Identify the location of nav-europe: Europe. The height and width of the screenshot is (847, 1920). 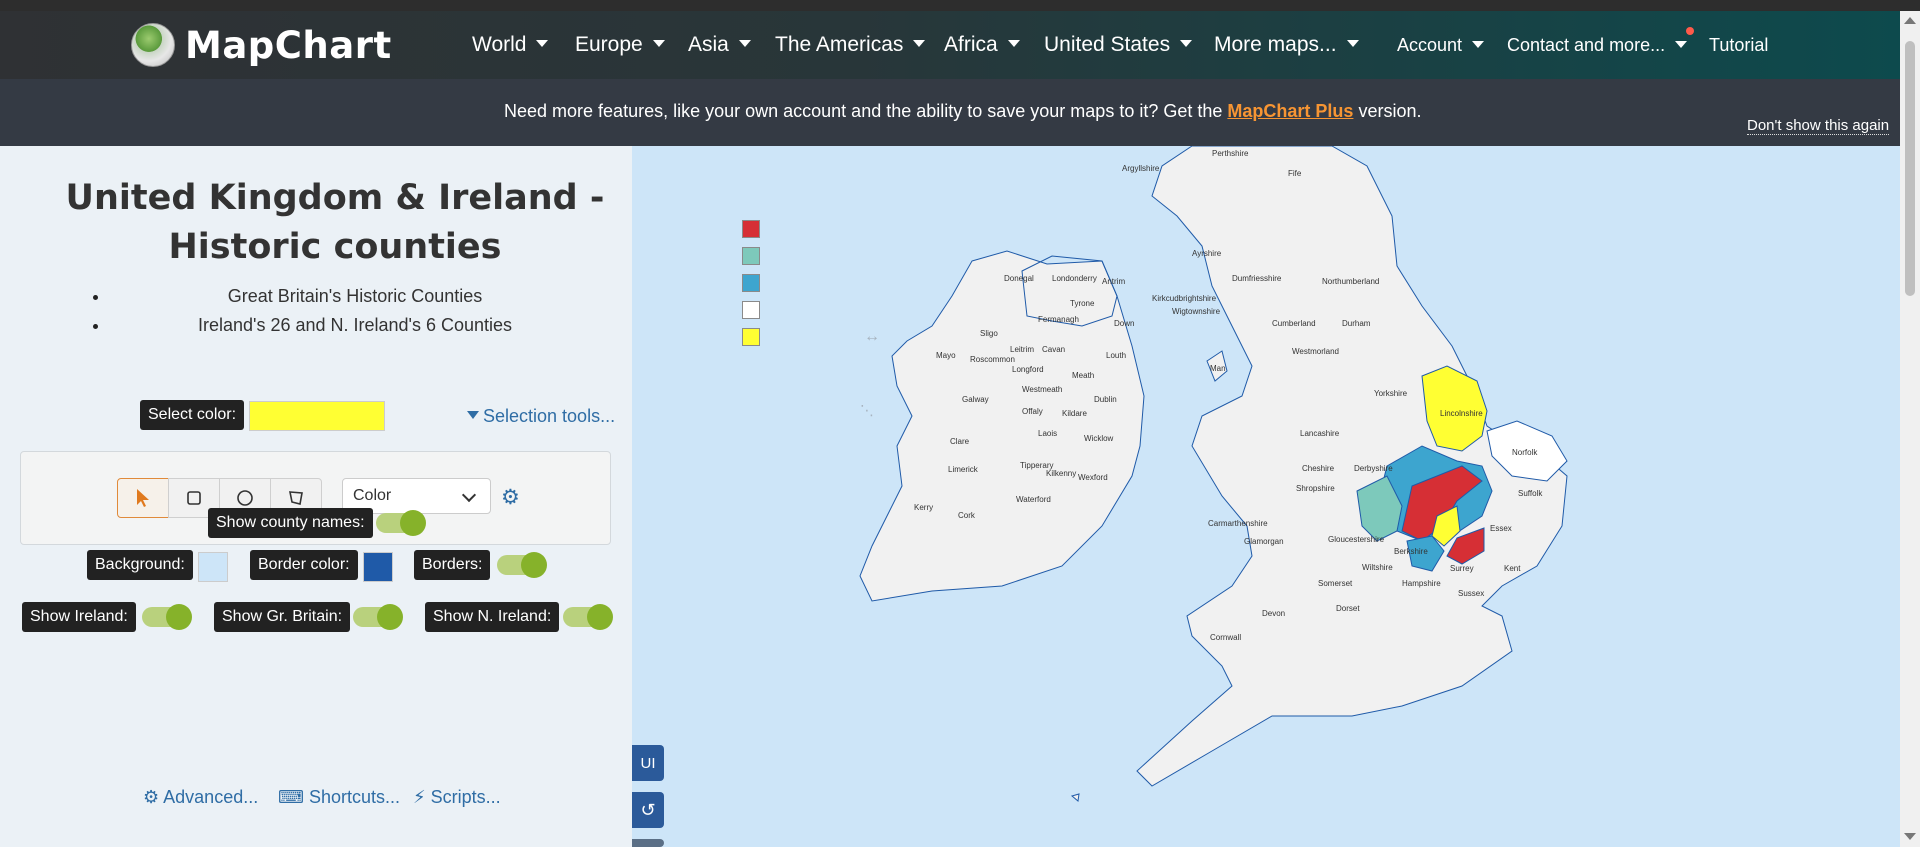
(620, 45).